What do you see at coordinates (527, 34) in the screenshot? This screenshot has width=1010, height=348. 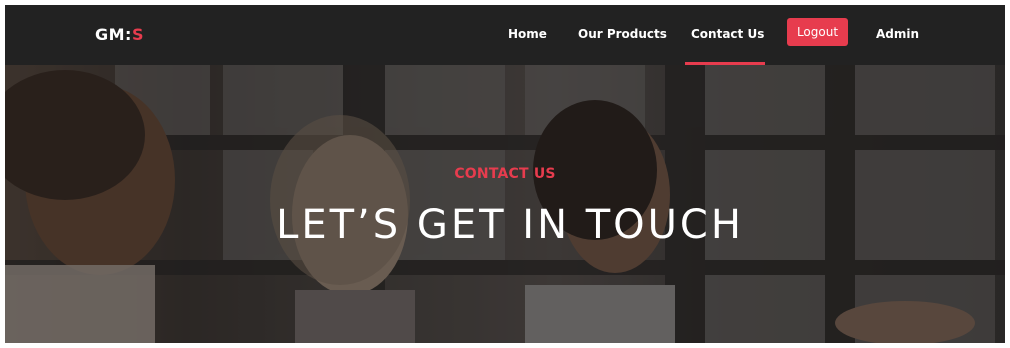 I see `nav-home-link: Home` at bounding box center [527, 34].